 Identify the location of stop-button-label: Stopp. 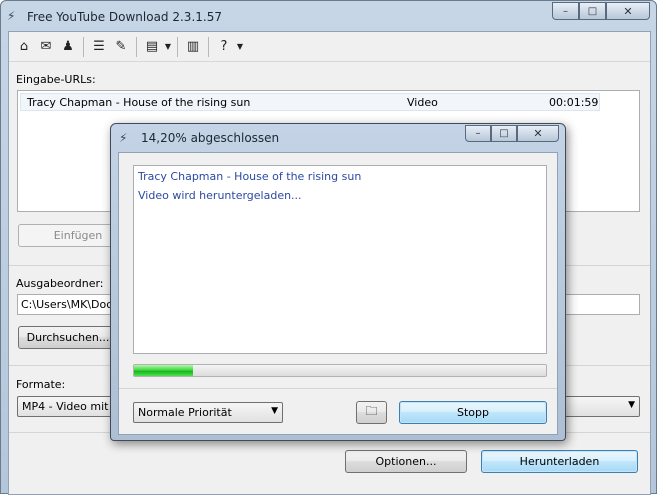
(473, 412).